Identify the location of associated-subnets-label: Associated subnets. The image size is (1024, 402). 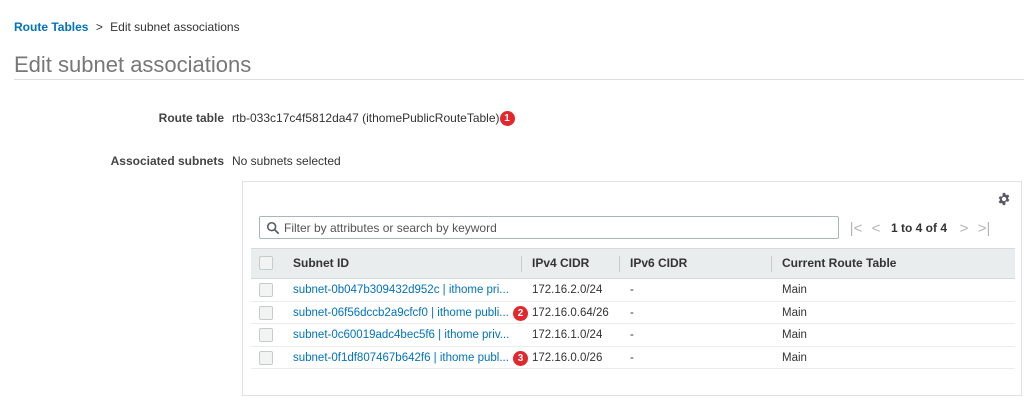
(167, 161).